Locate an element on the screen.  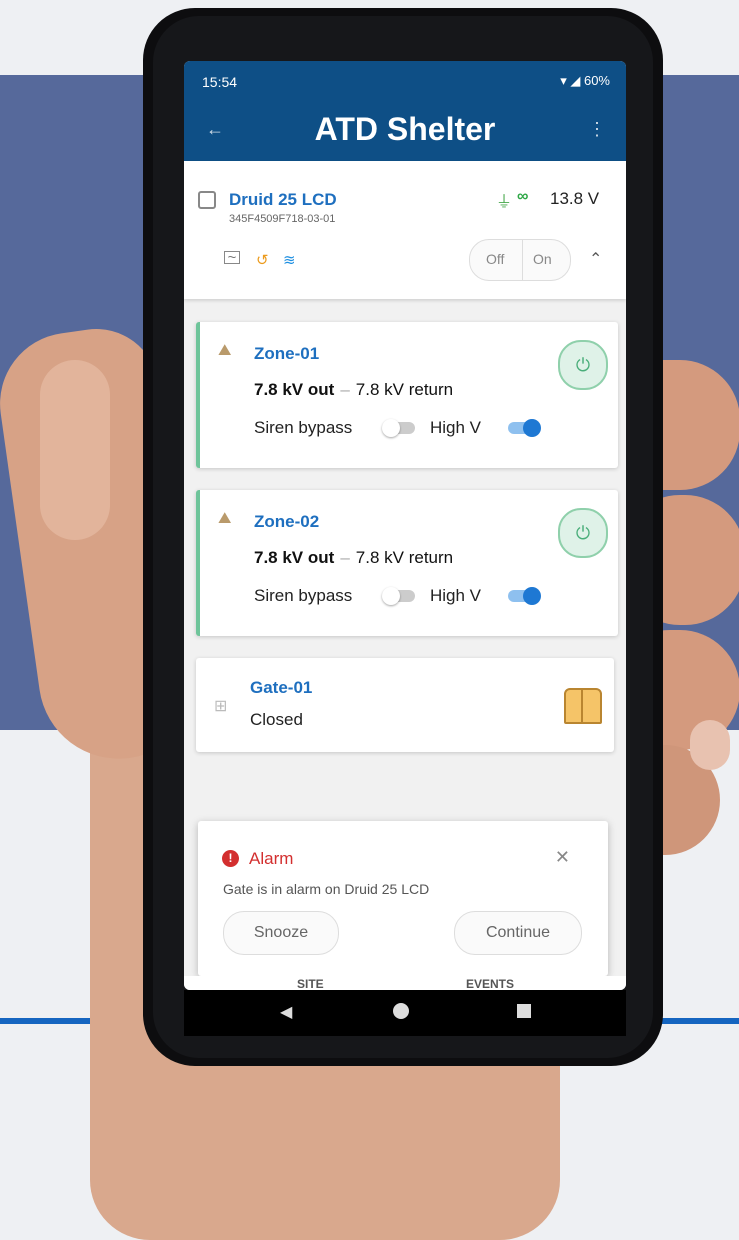
tab-site: SITE is located at coordinates (310, 983).